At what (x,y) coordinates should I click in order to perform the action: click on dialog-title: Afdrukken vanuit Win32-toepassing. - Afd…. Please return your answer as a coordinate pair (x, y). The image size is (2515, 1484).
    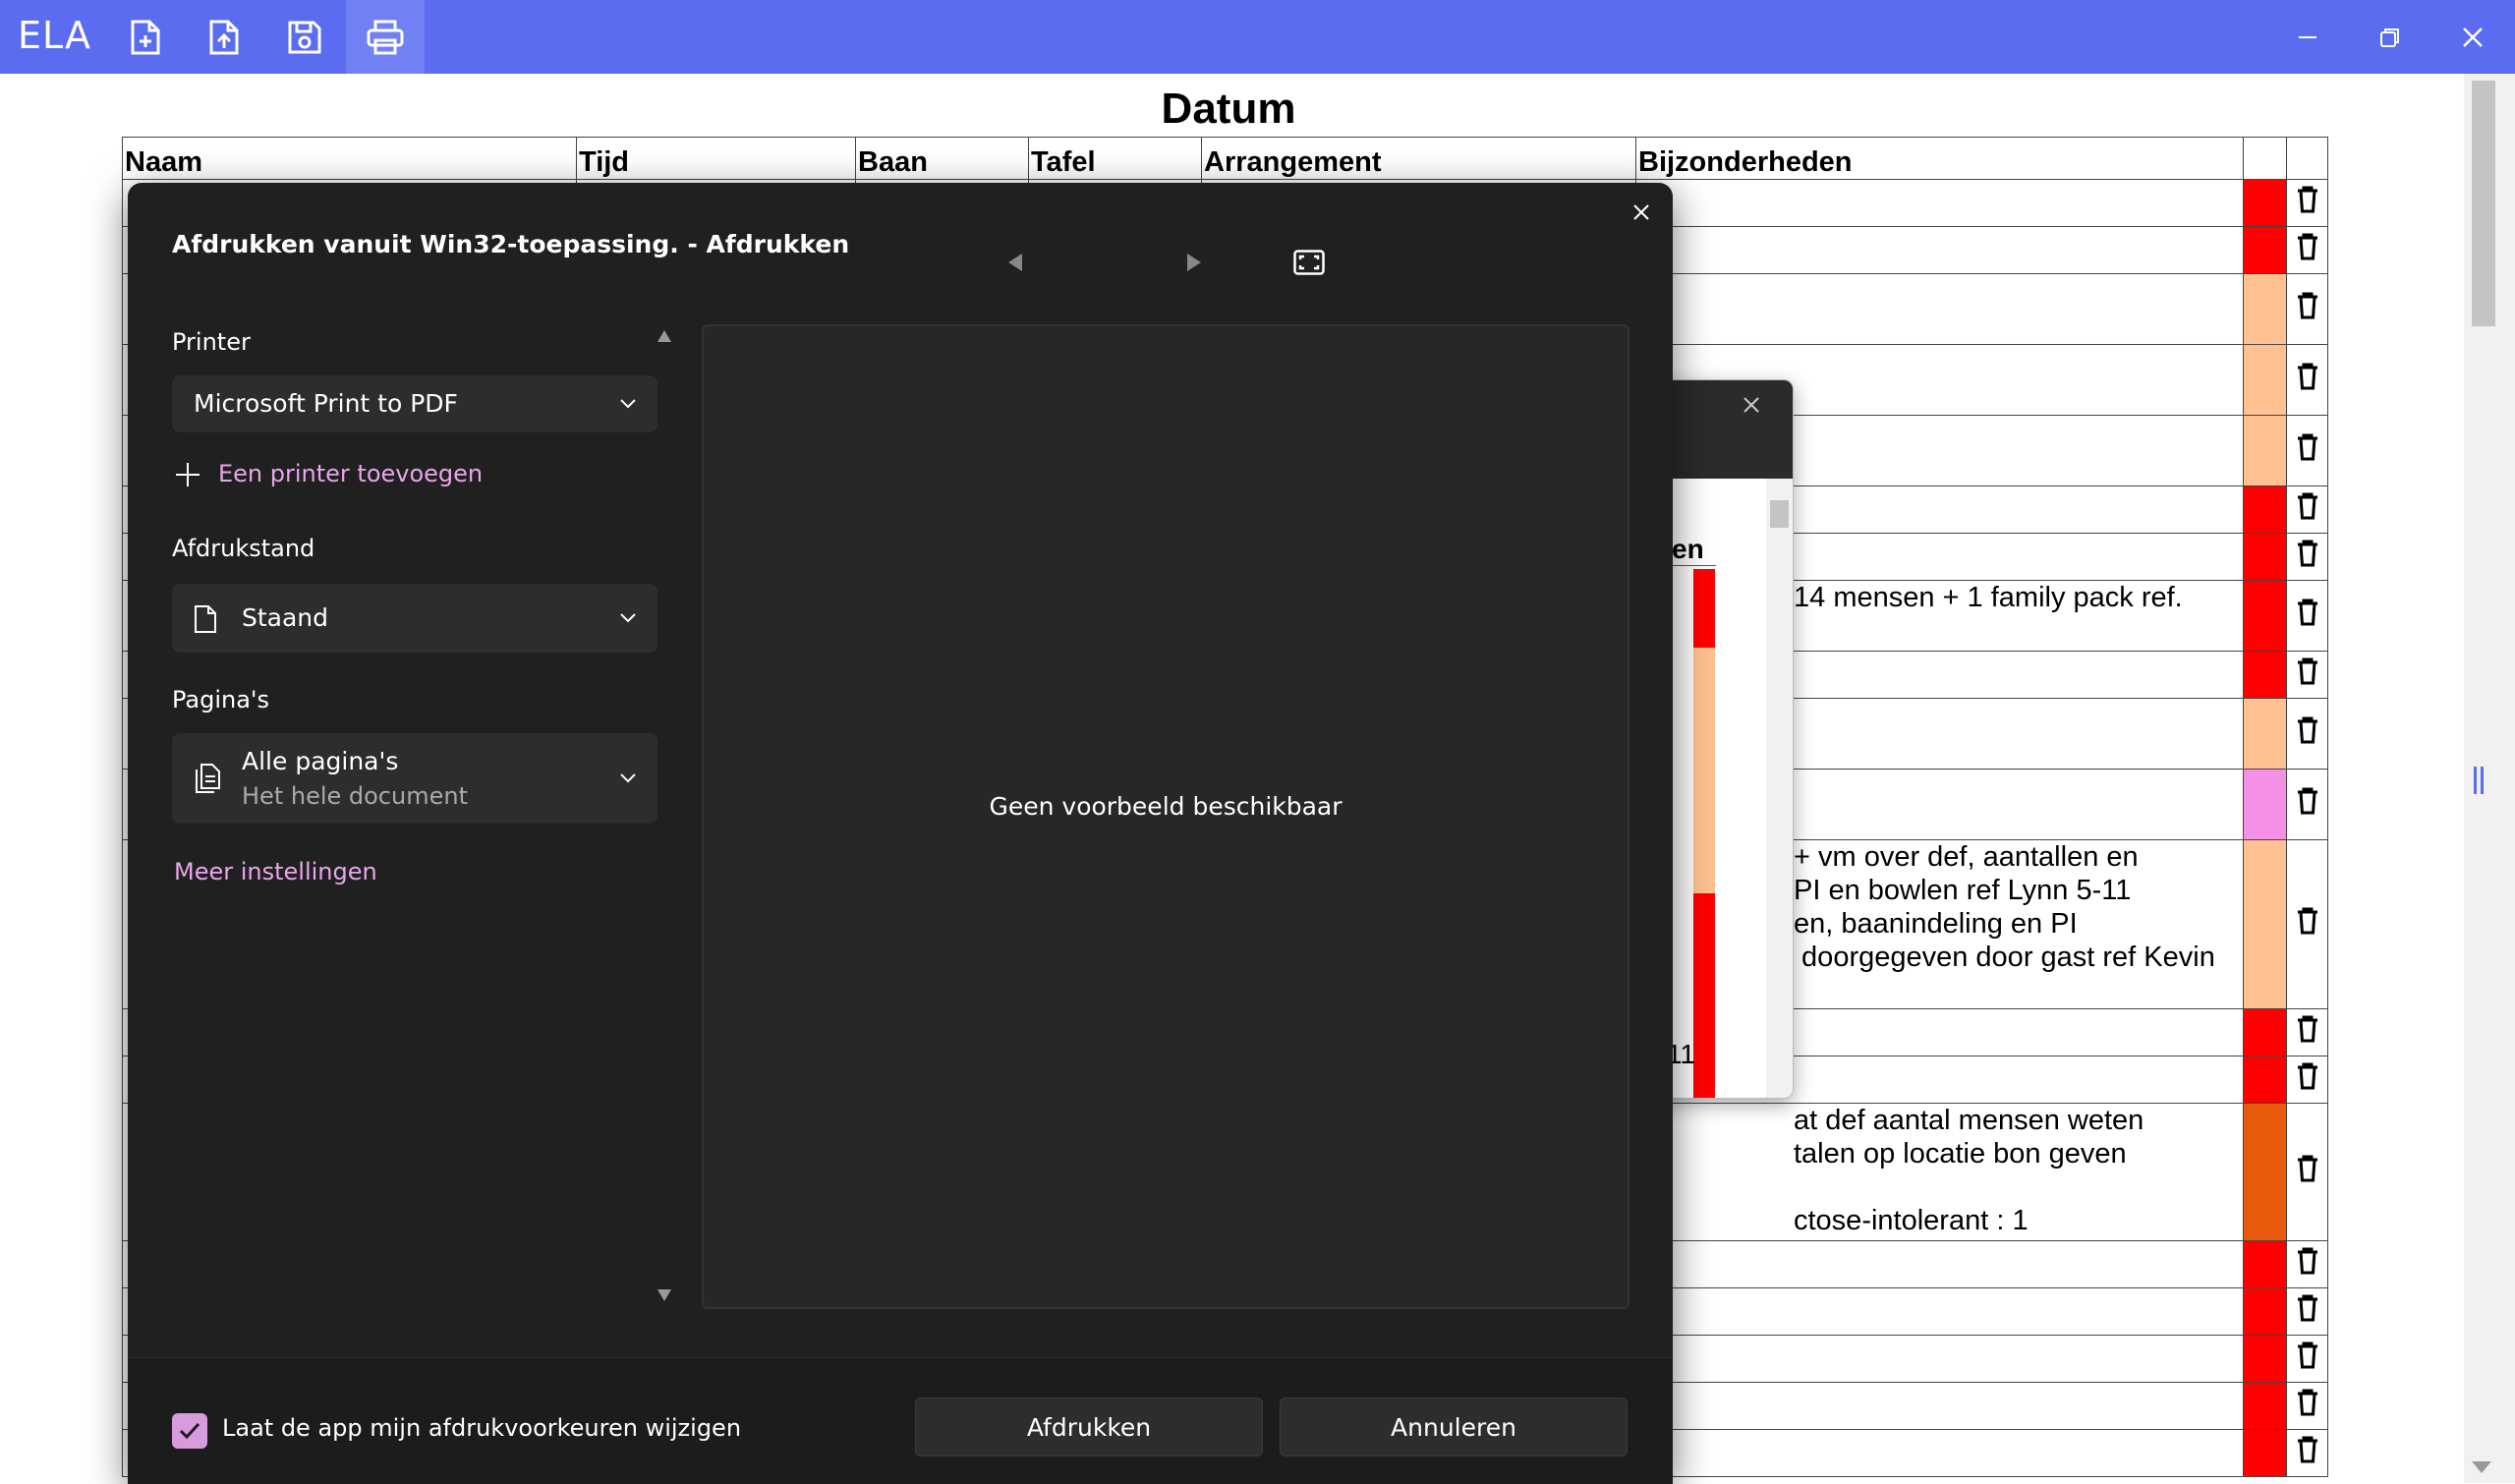
    Looking at the image, I should click on (511, 244).